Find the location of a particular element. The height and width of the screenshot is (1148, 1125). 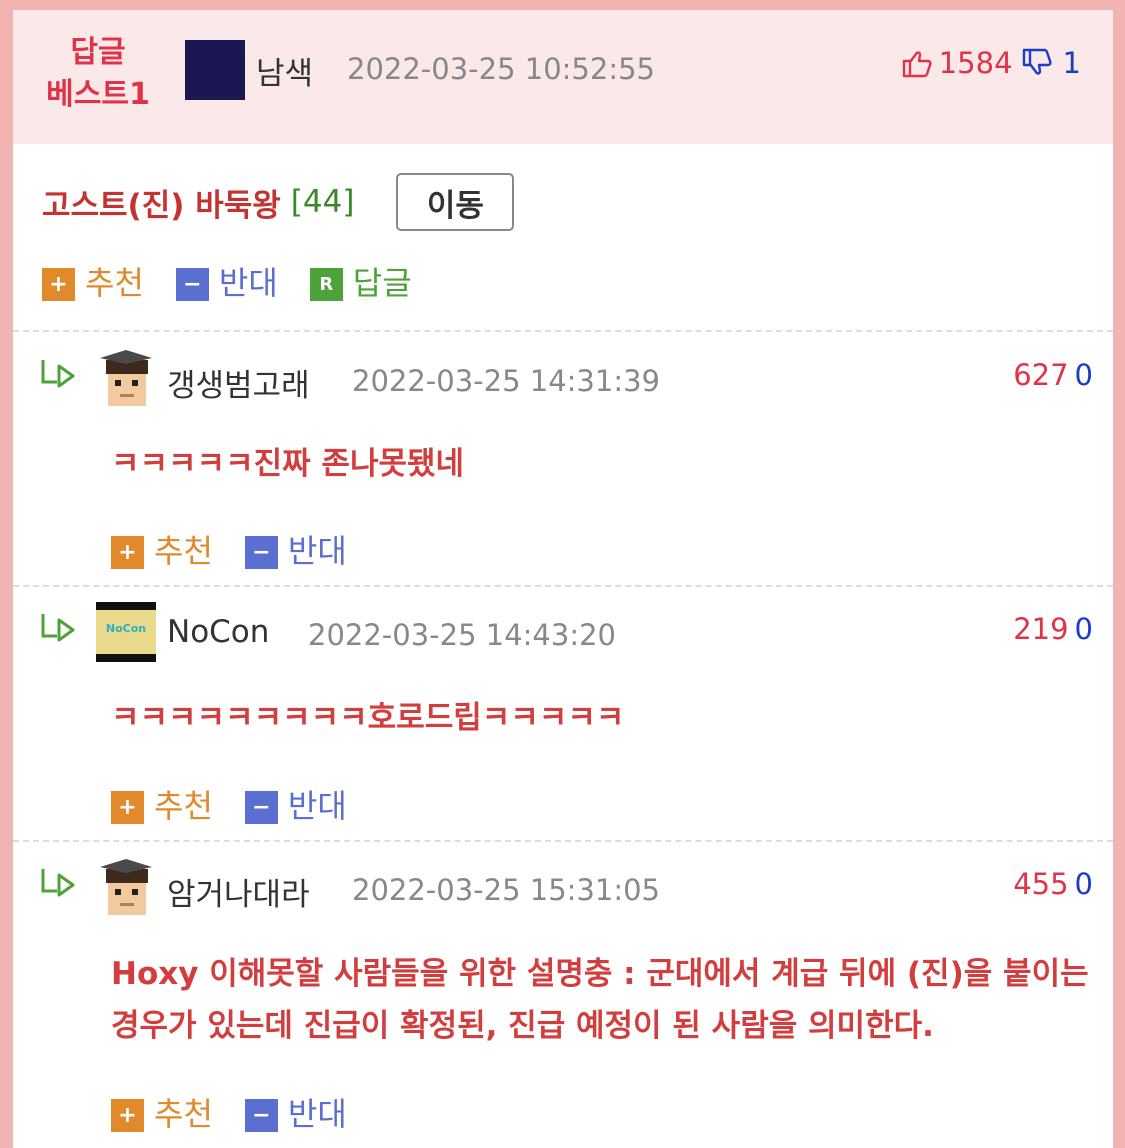

comment-vote-counts: 455 0 is located at coordinates (1053, 884).